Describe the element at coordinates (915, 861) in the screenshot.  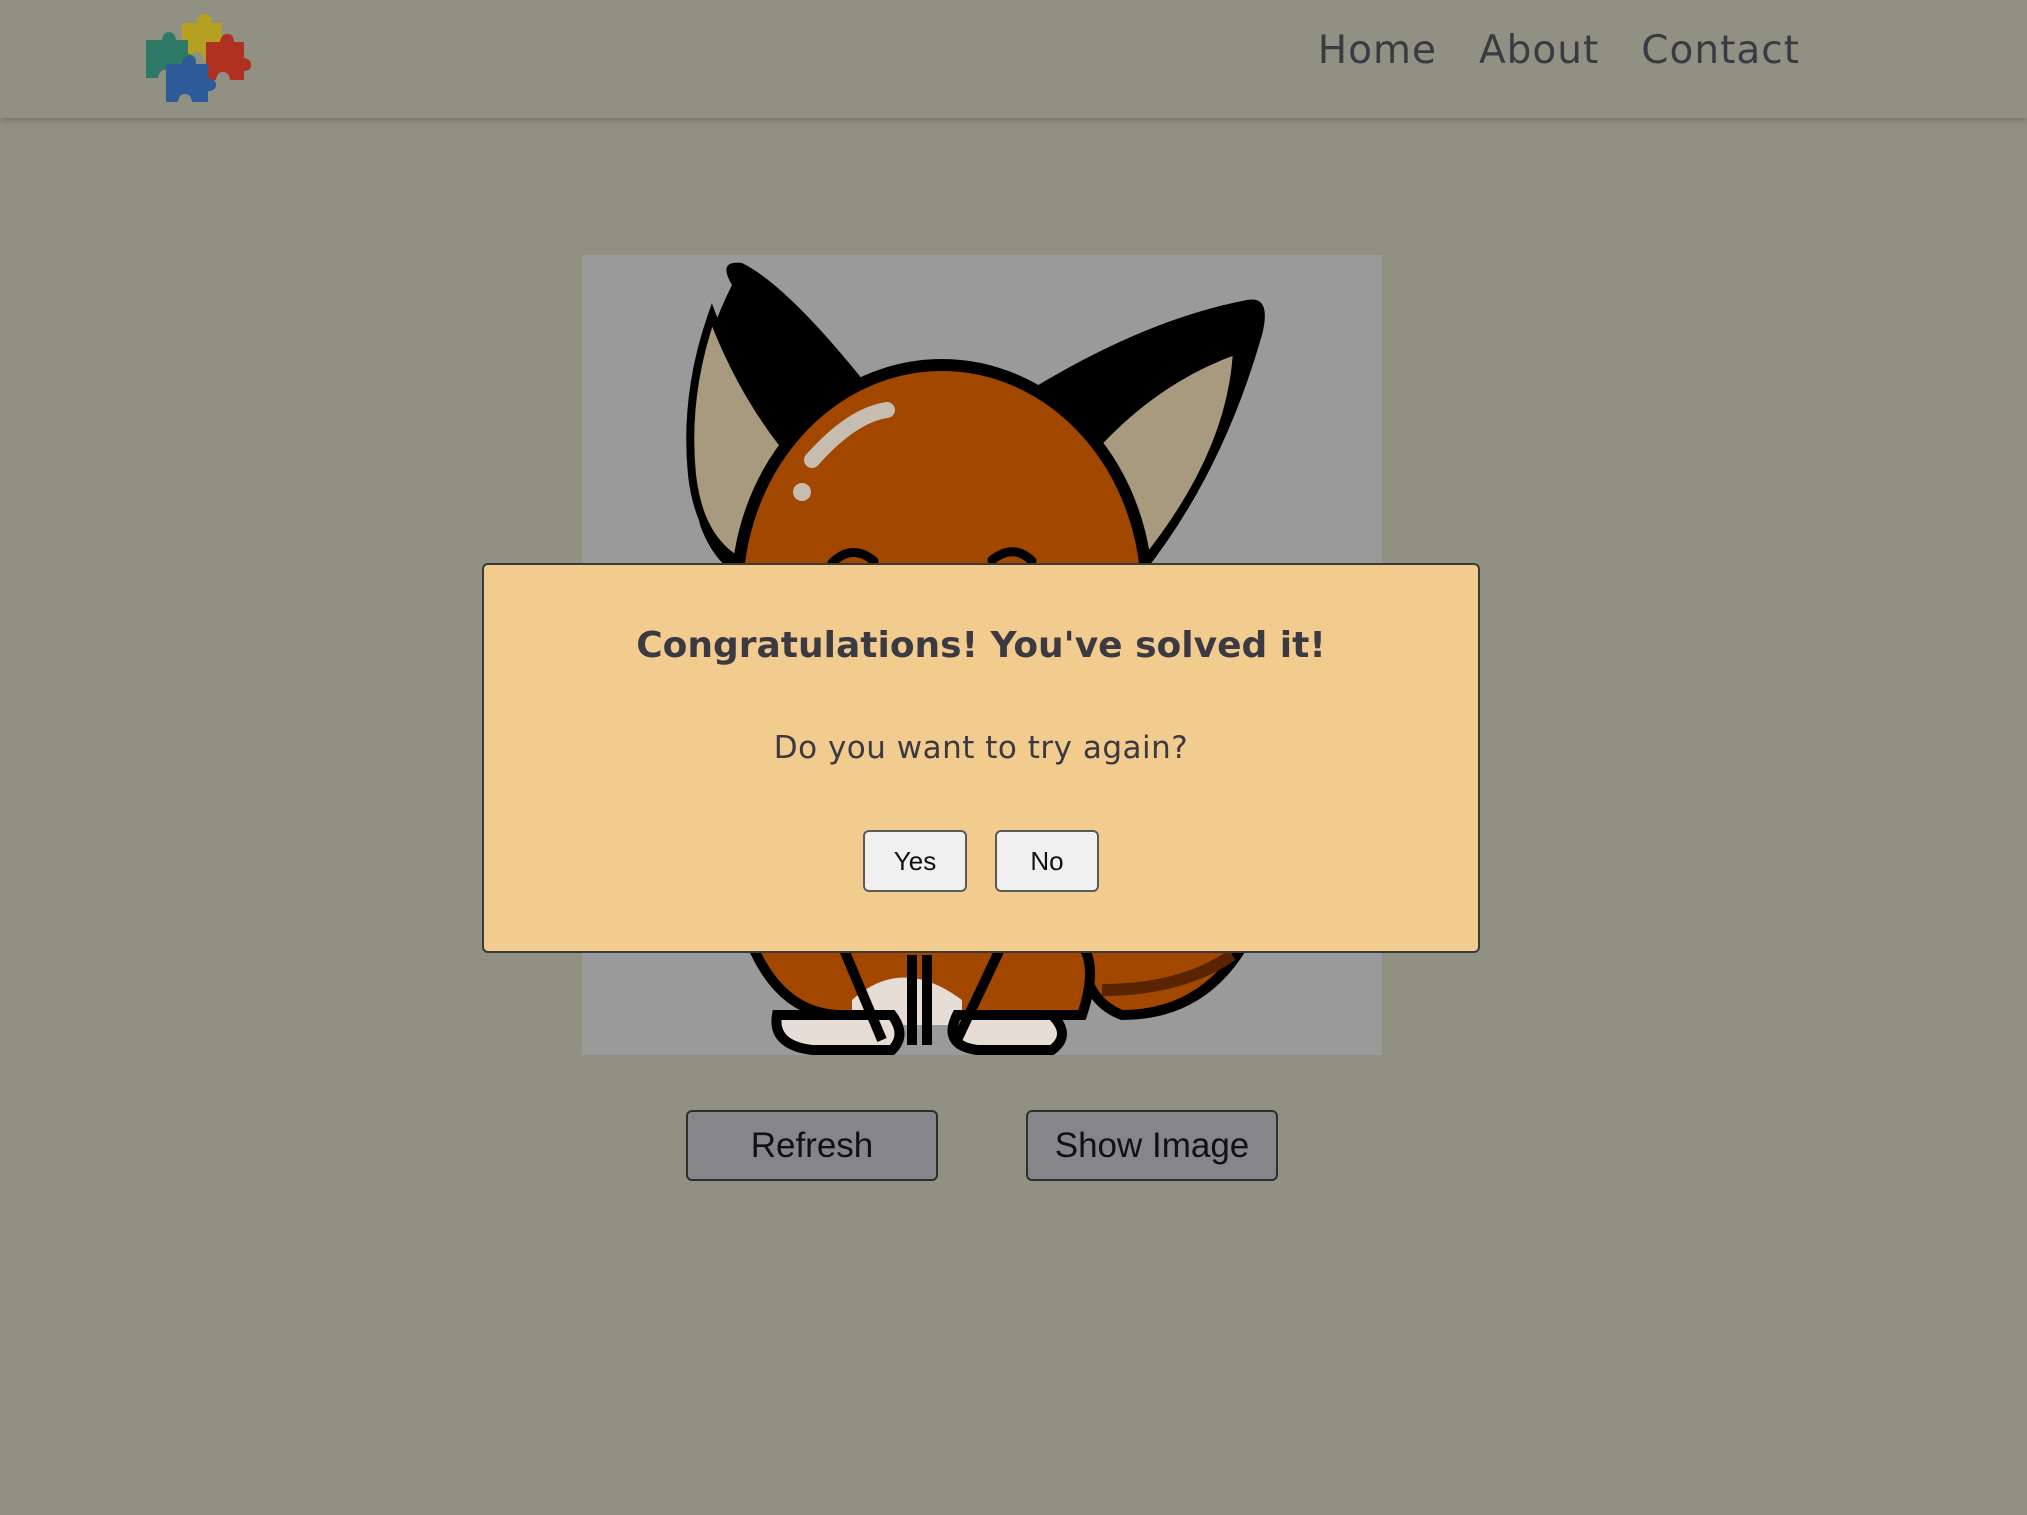
I see `yes-button: Yes` at that location.